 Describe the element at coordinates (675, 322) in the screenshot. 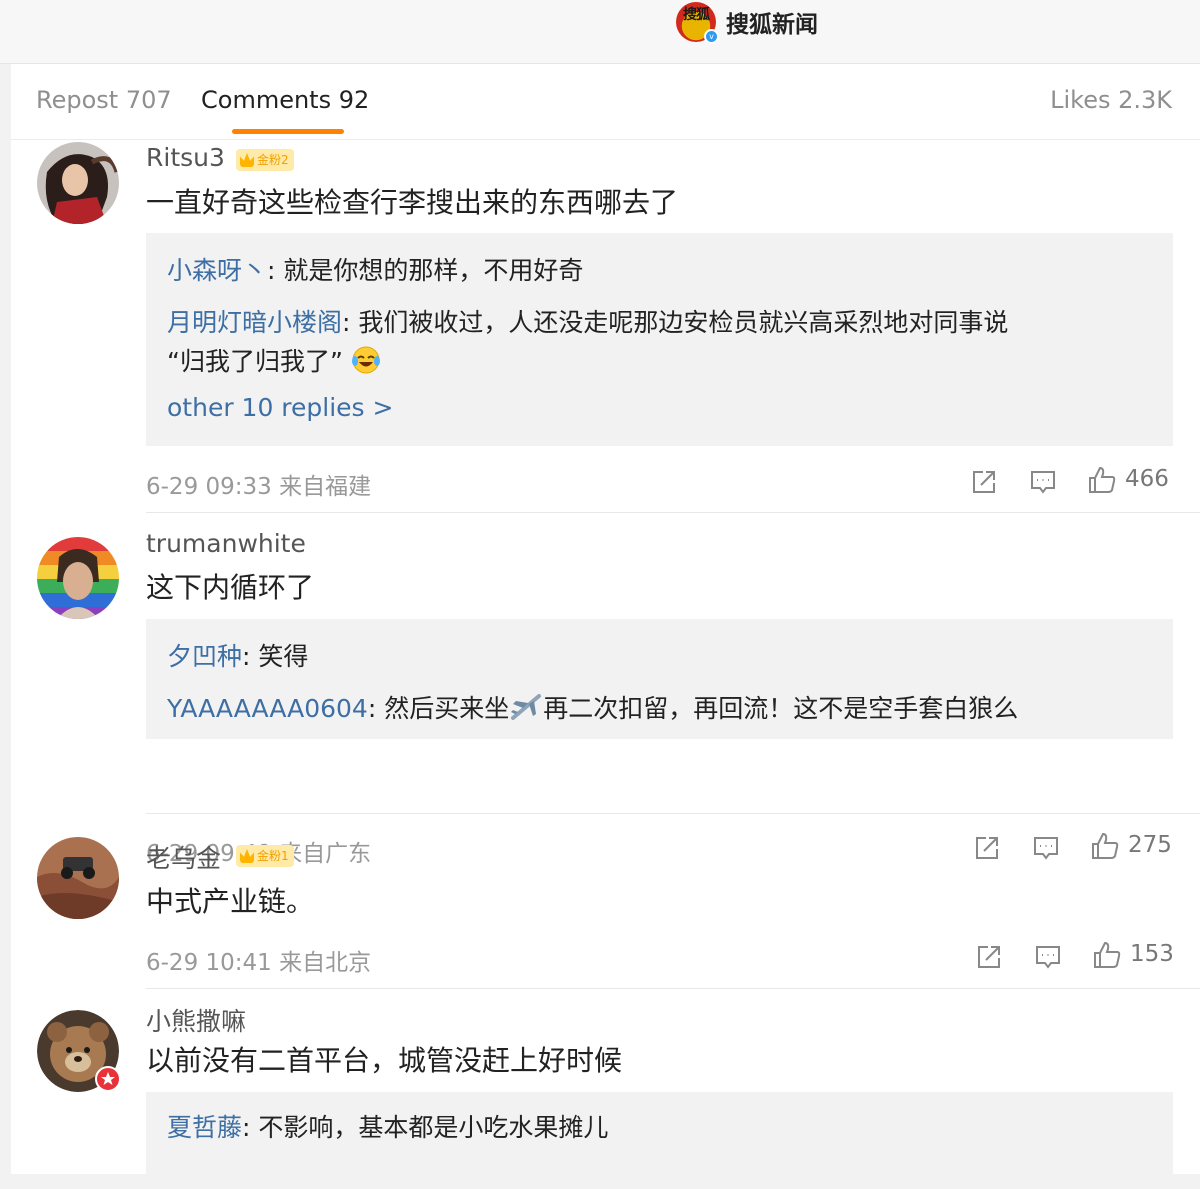

I see `reply-text: : 我们被收过，人还没走呢那边安检员就兴高采烈地对同事说` at that location.